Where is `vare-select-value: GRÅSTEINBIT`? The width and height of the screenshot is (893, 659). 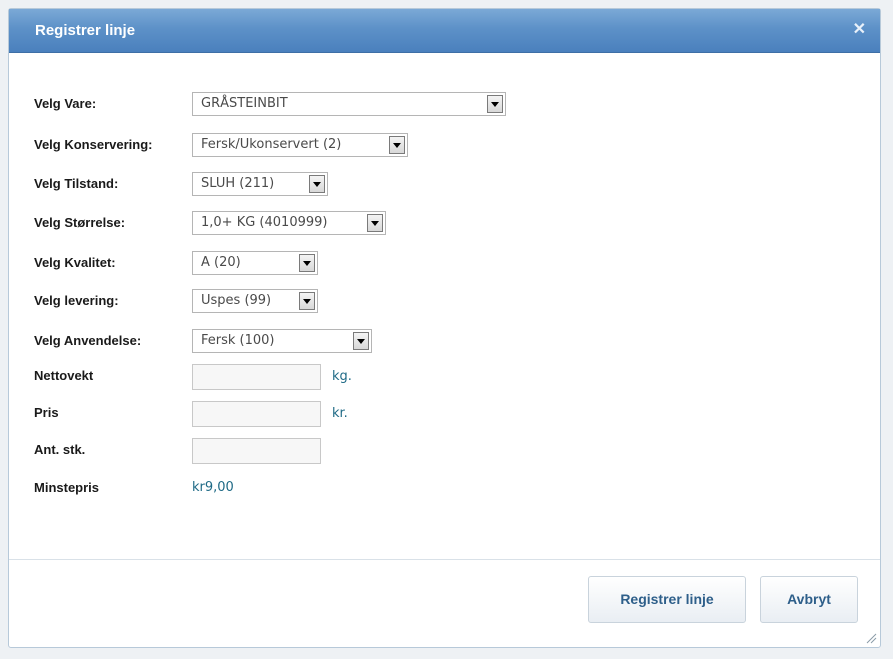 vare-select-value: GRÅSTEINBIT is located at coordinates (244, 103).